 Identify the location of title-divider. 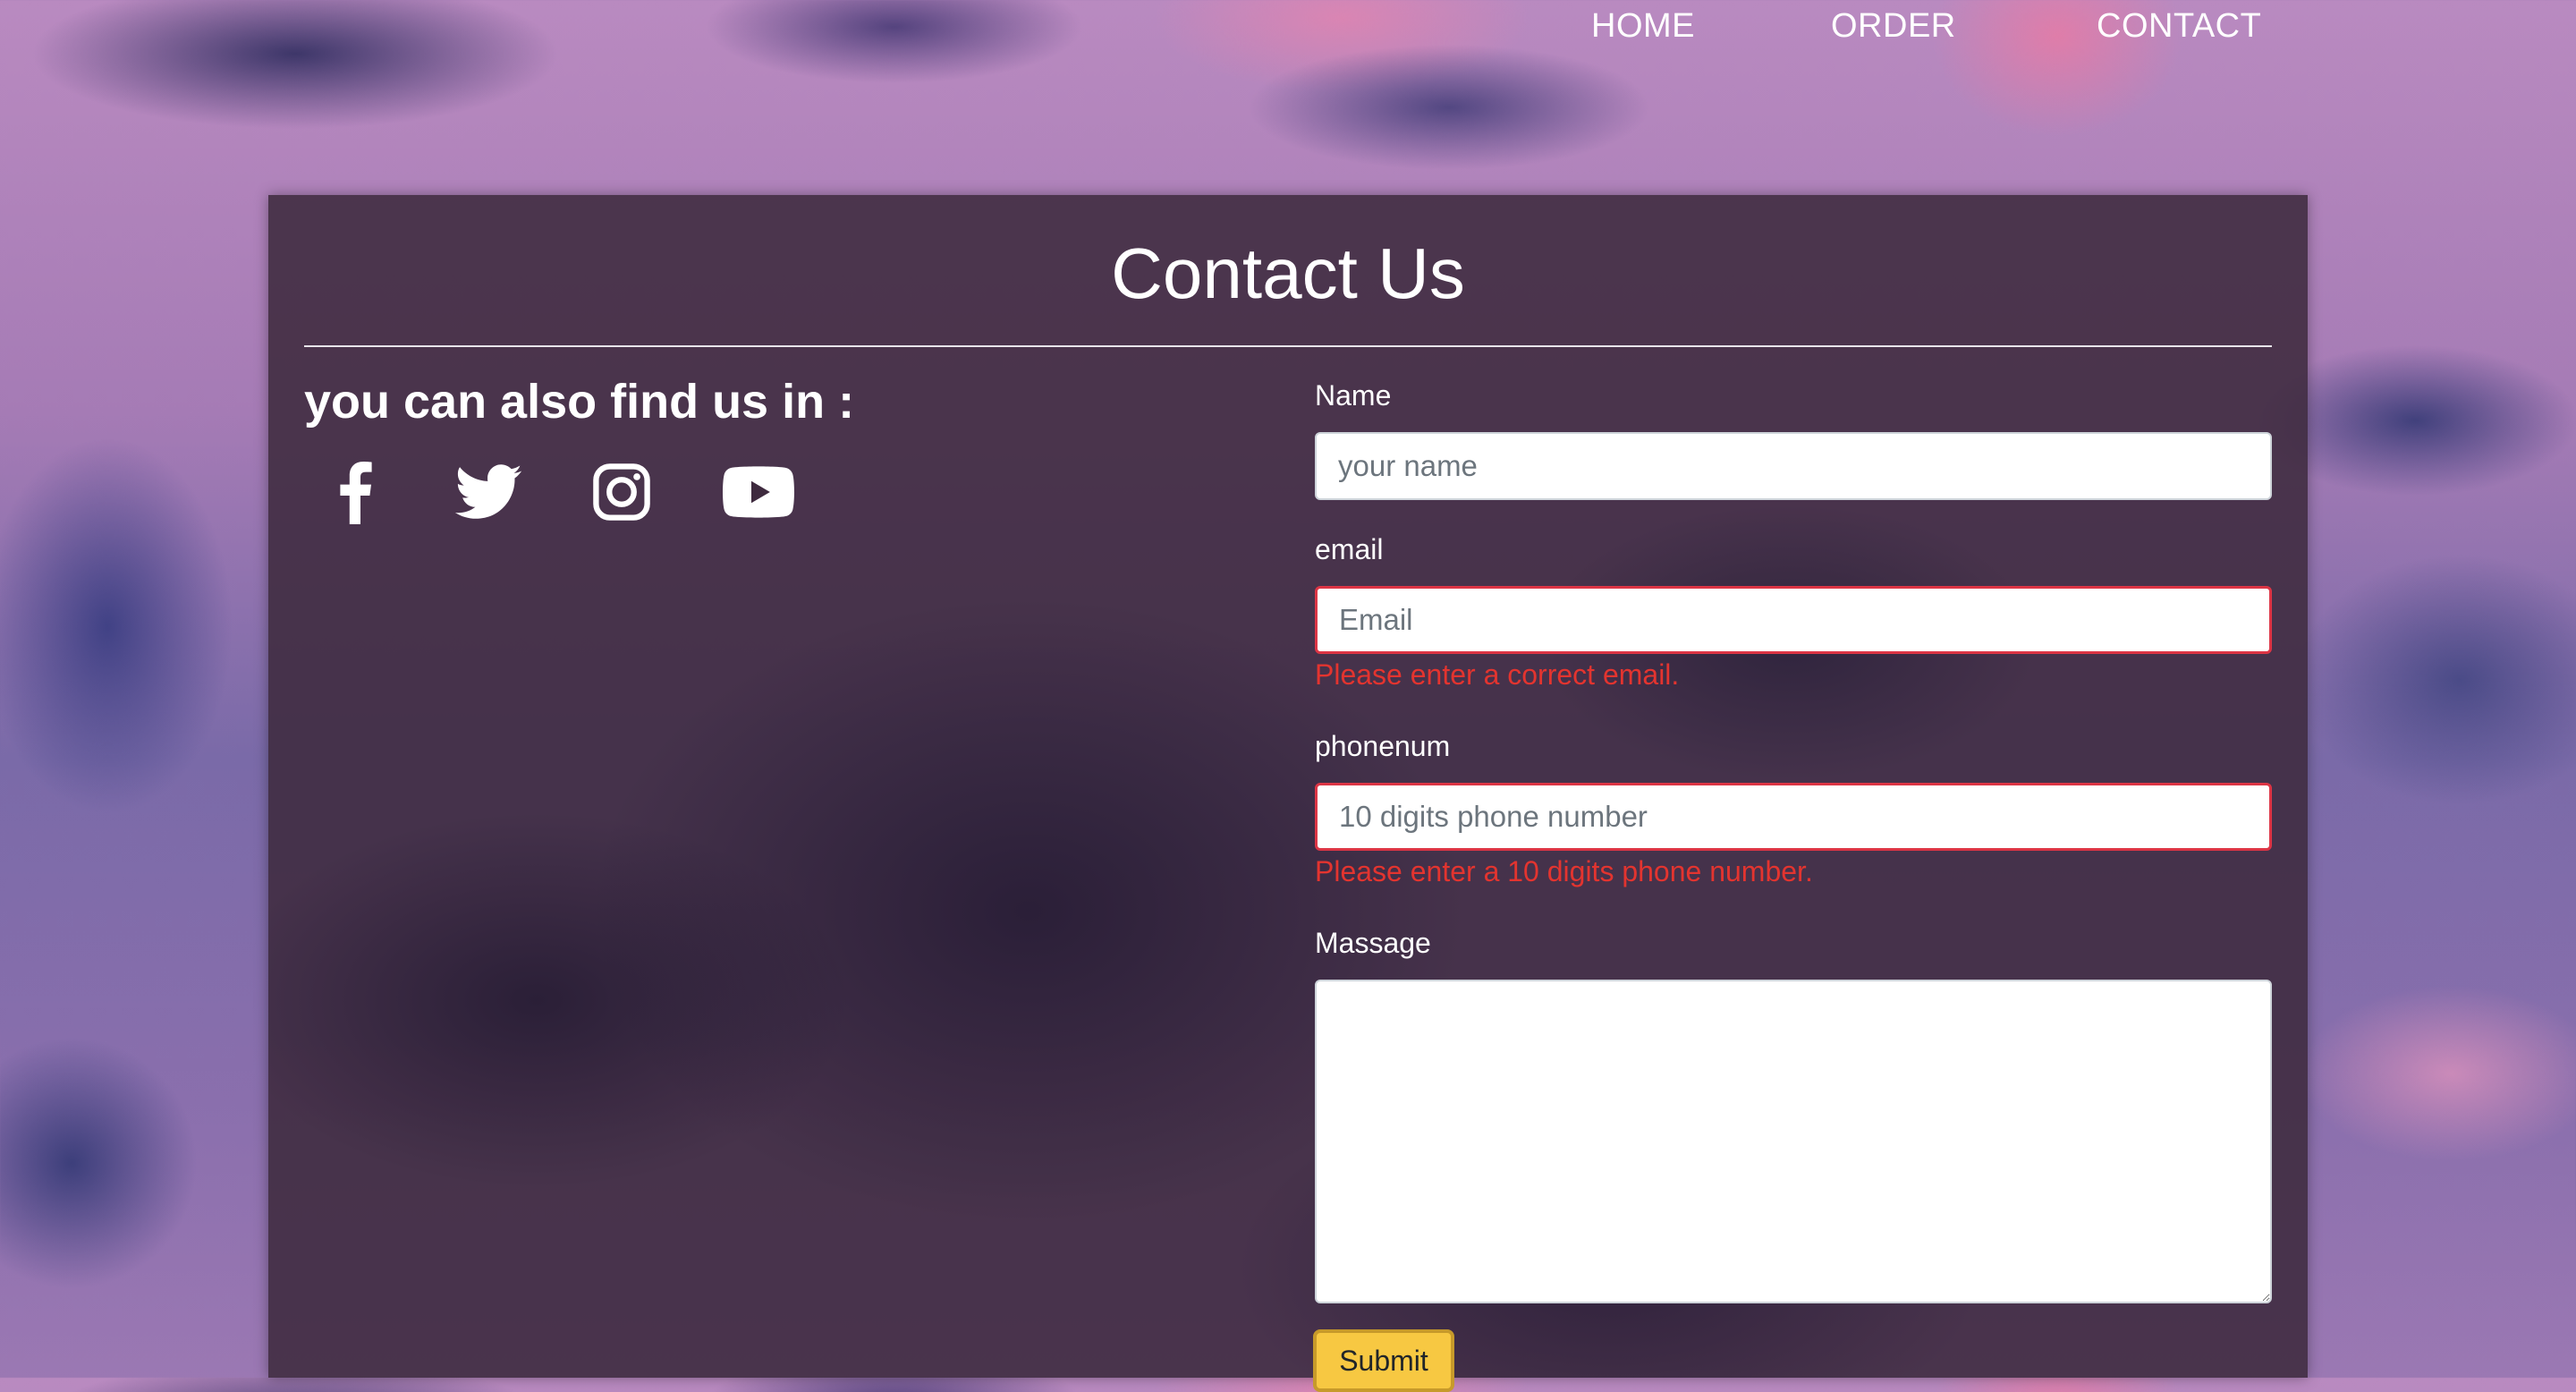
(1288, 346).